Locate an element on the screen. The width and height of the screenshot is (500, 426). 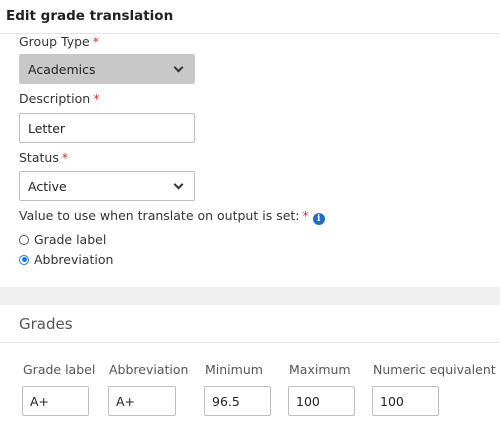
abbreviation-input: A+ is located at coordinates (142, 401).